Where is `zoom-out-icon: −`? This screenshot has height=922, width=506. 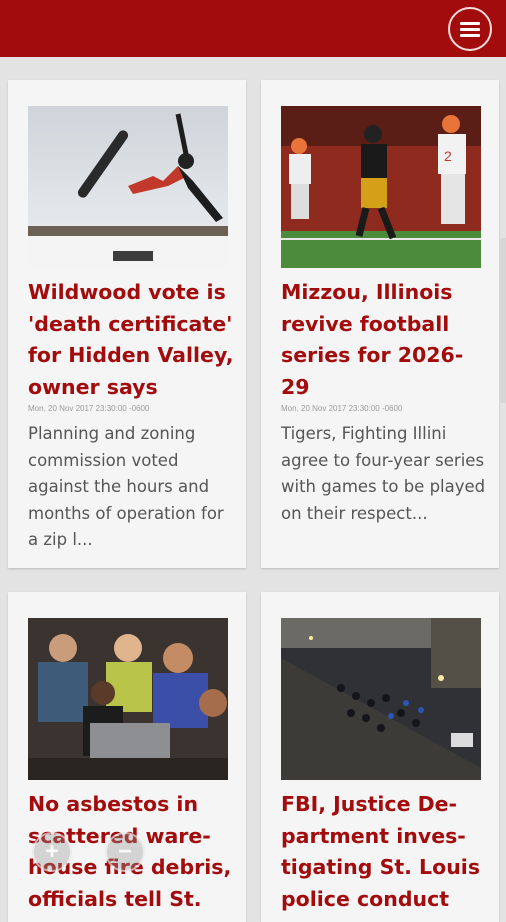 zoom-out-icon: − is located at coordinates (124, 851).